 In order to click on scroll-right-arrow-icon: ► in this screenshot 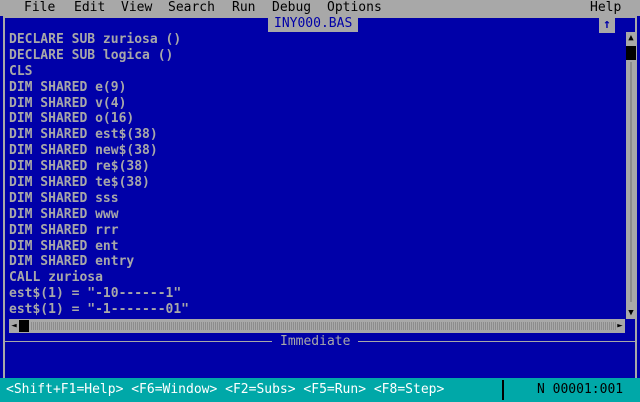, I will do `click(620, 326)`.